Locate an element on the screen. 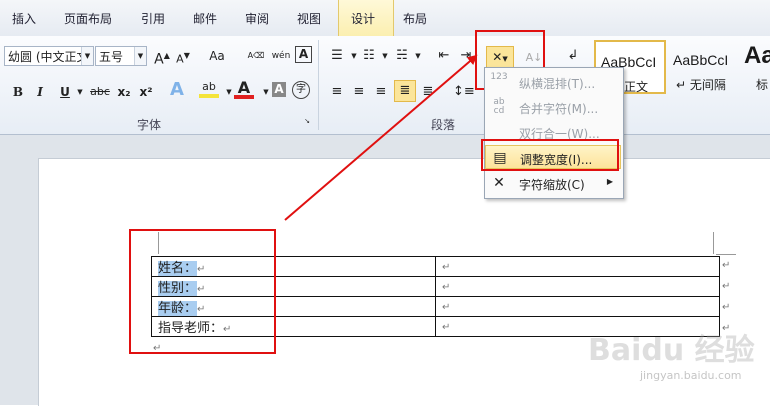  menu-item-character-scaling: ✕ 字符缩放(C) ▶ is located at coordinates (553, 183).